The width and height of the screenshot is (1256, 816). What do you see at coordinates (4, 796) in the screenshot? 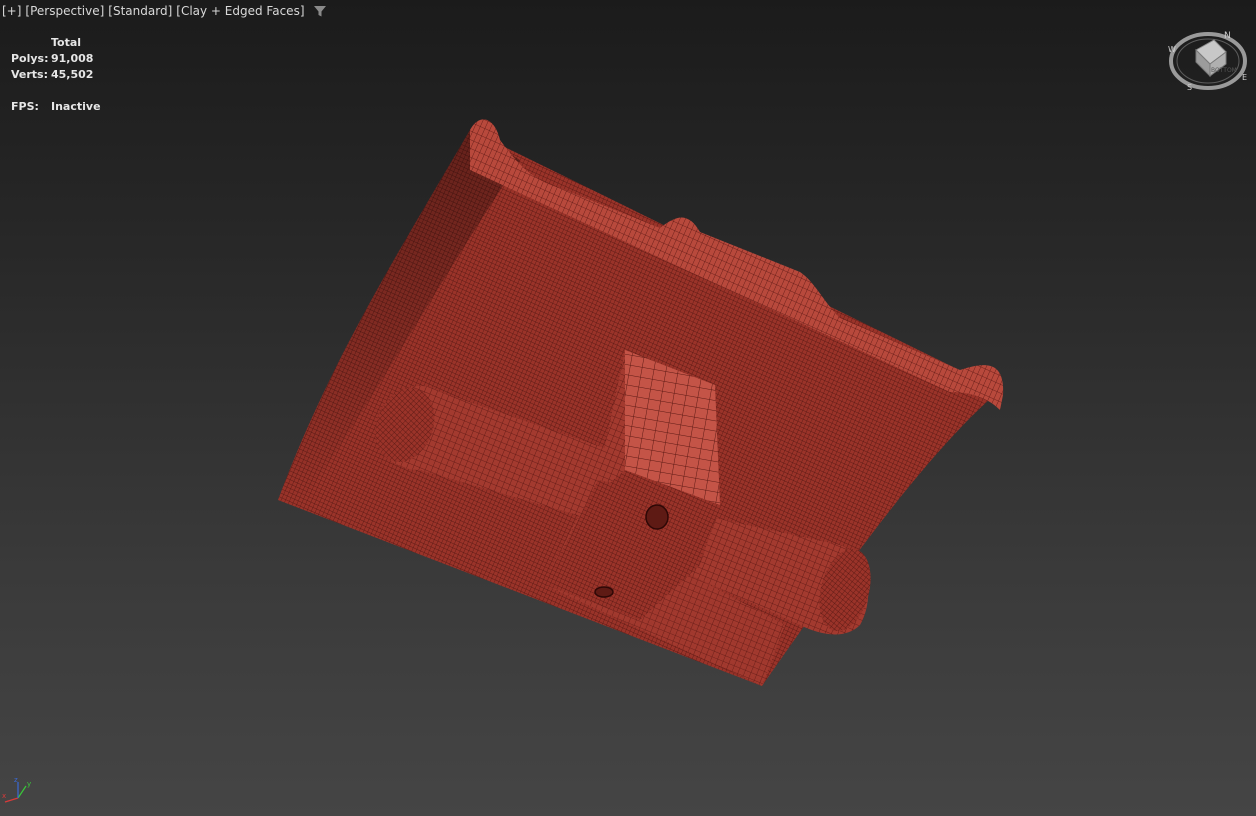
I see `axis-x-label: x` at bounding box center [4, 796].